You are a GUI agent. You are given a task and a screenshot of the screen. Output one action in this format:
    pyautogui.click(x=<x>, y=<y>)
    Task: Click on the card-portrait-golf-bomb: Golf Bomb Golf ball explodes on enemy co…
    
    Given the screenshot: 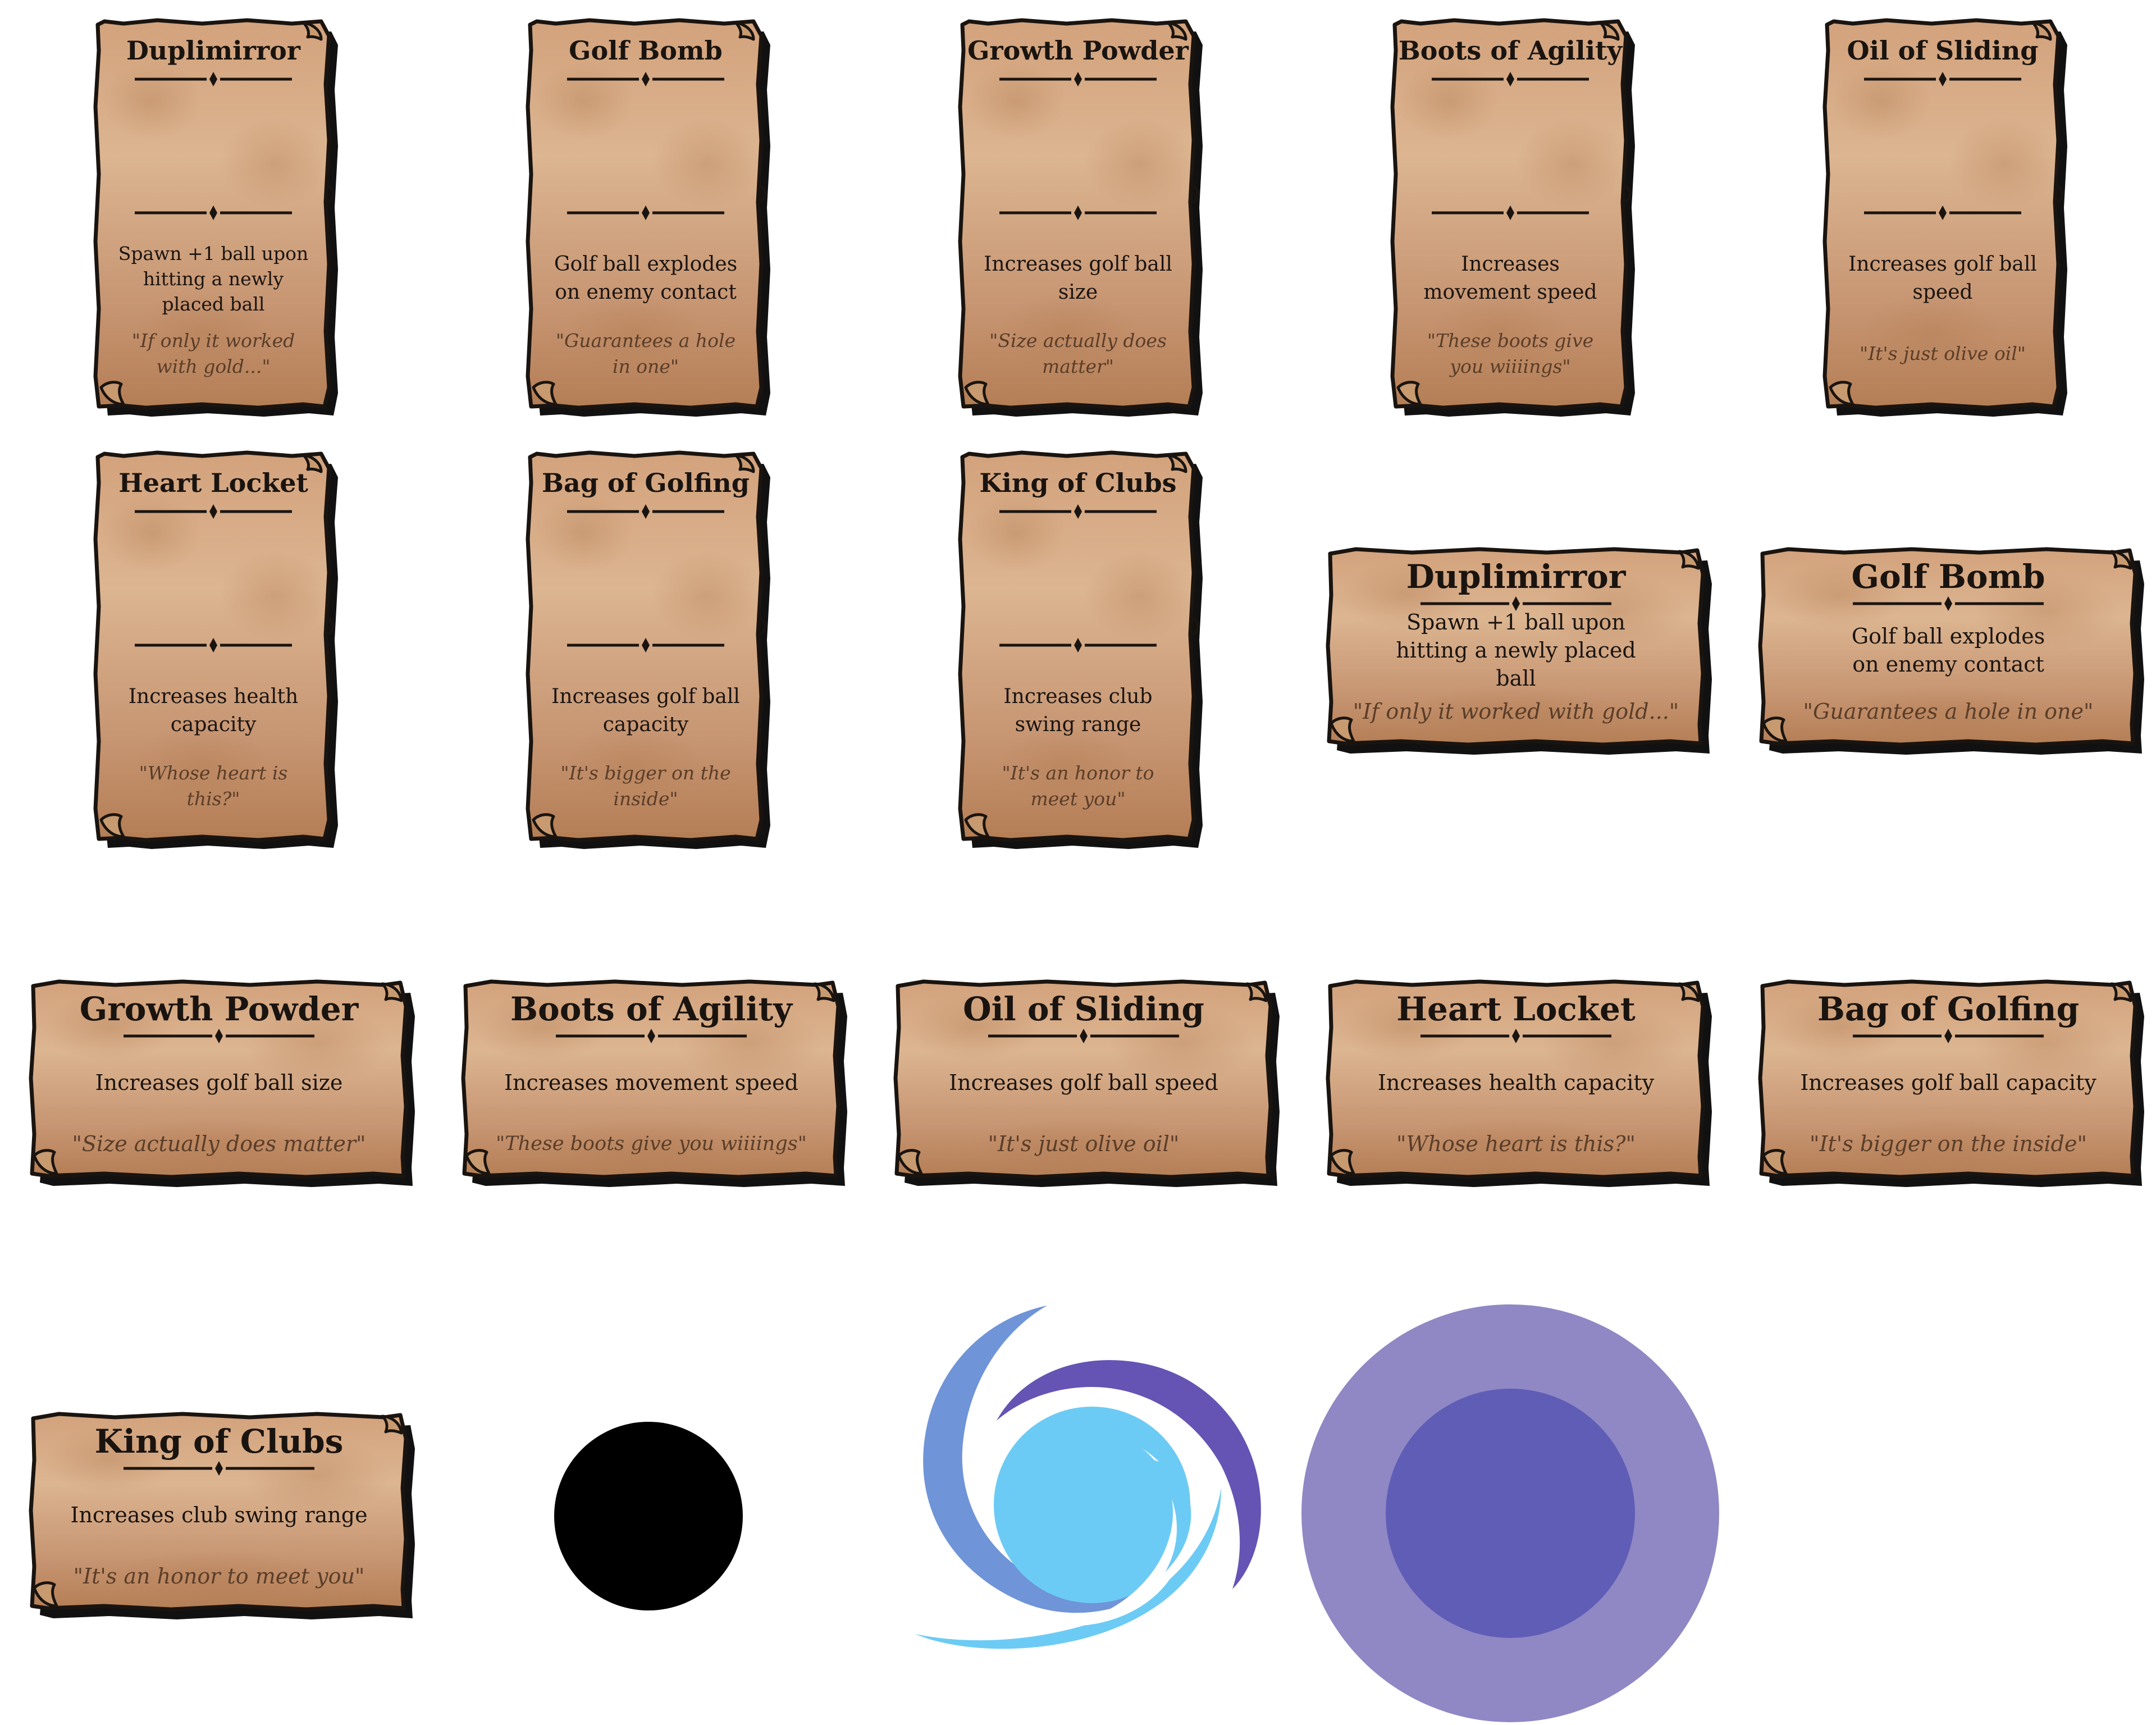 What is the action you would take?
    pyautogui.click(x=645, y=216)
    